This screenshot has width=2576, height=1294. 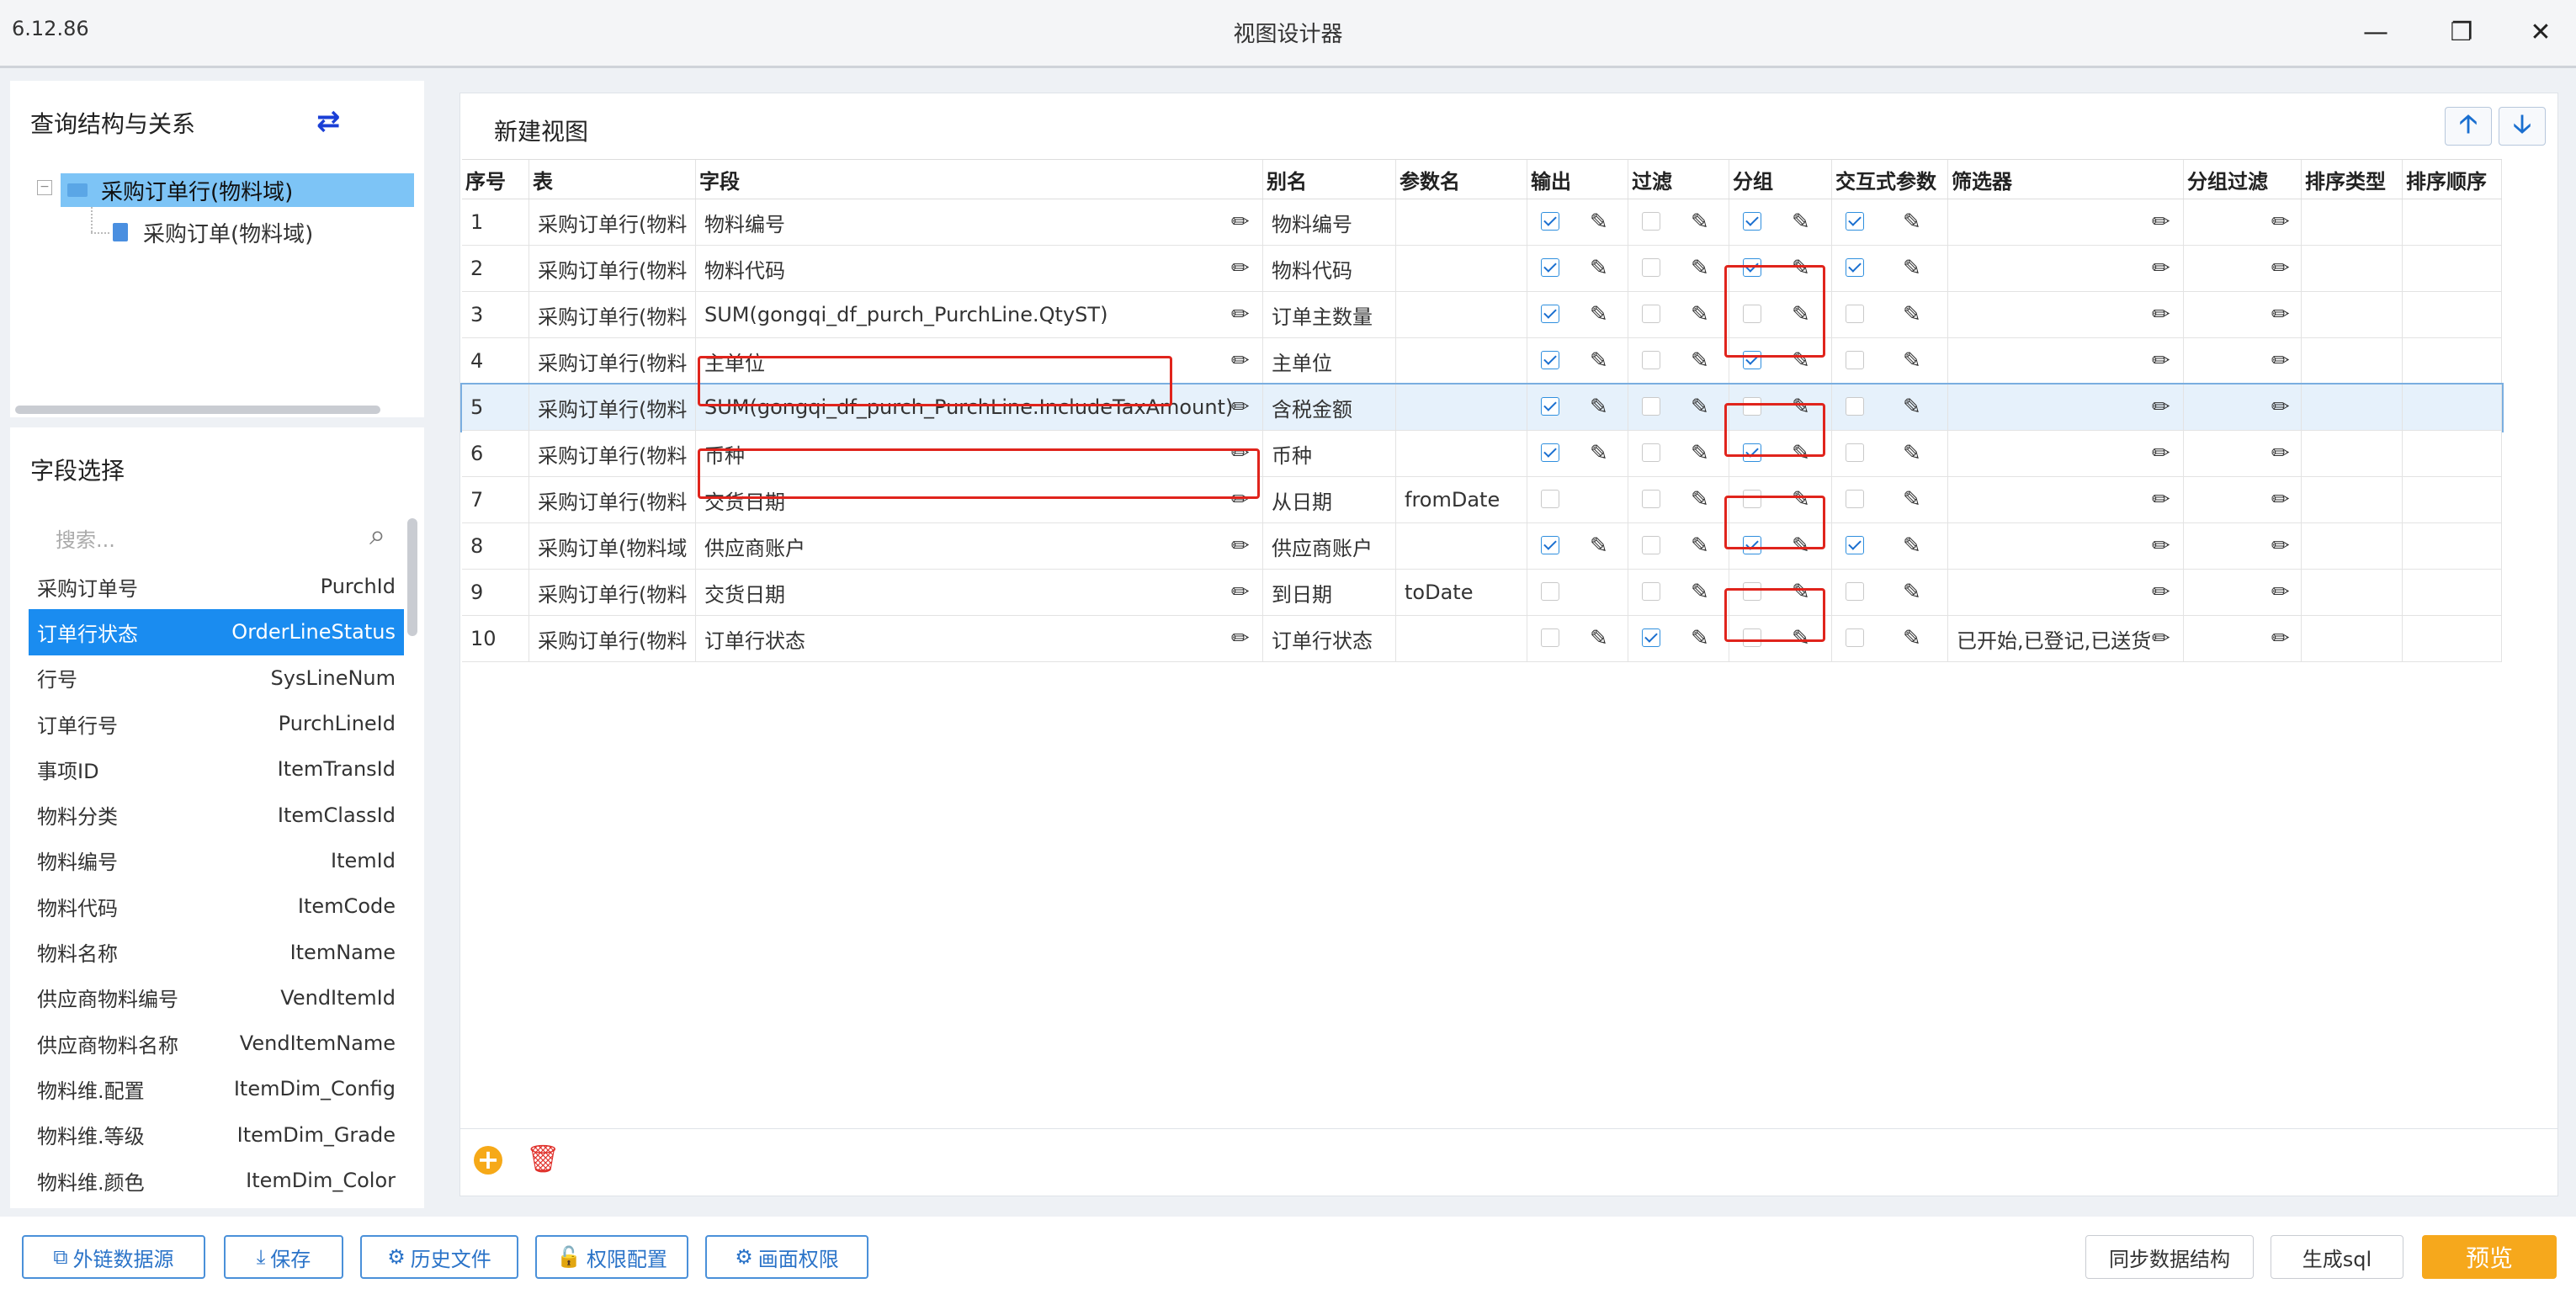 I want to click on search-icon: ⌕, so click(x=377, y=535).